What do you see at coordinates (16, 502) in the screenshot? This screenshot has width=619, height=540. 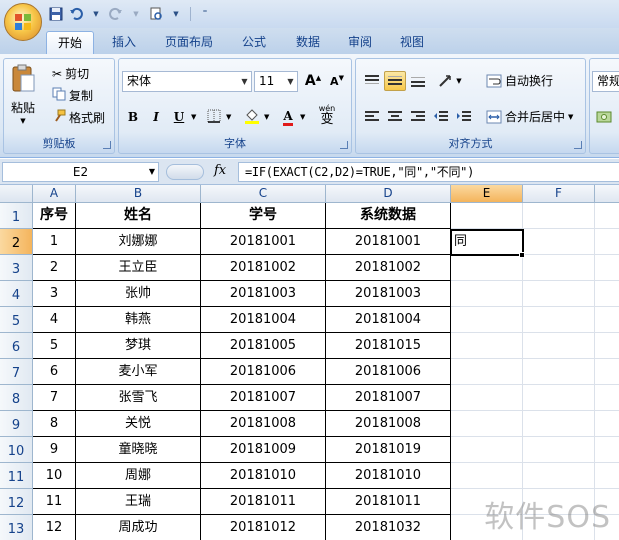 I see `row-header: 12` at bounding box center [16, 502].